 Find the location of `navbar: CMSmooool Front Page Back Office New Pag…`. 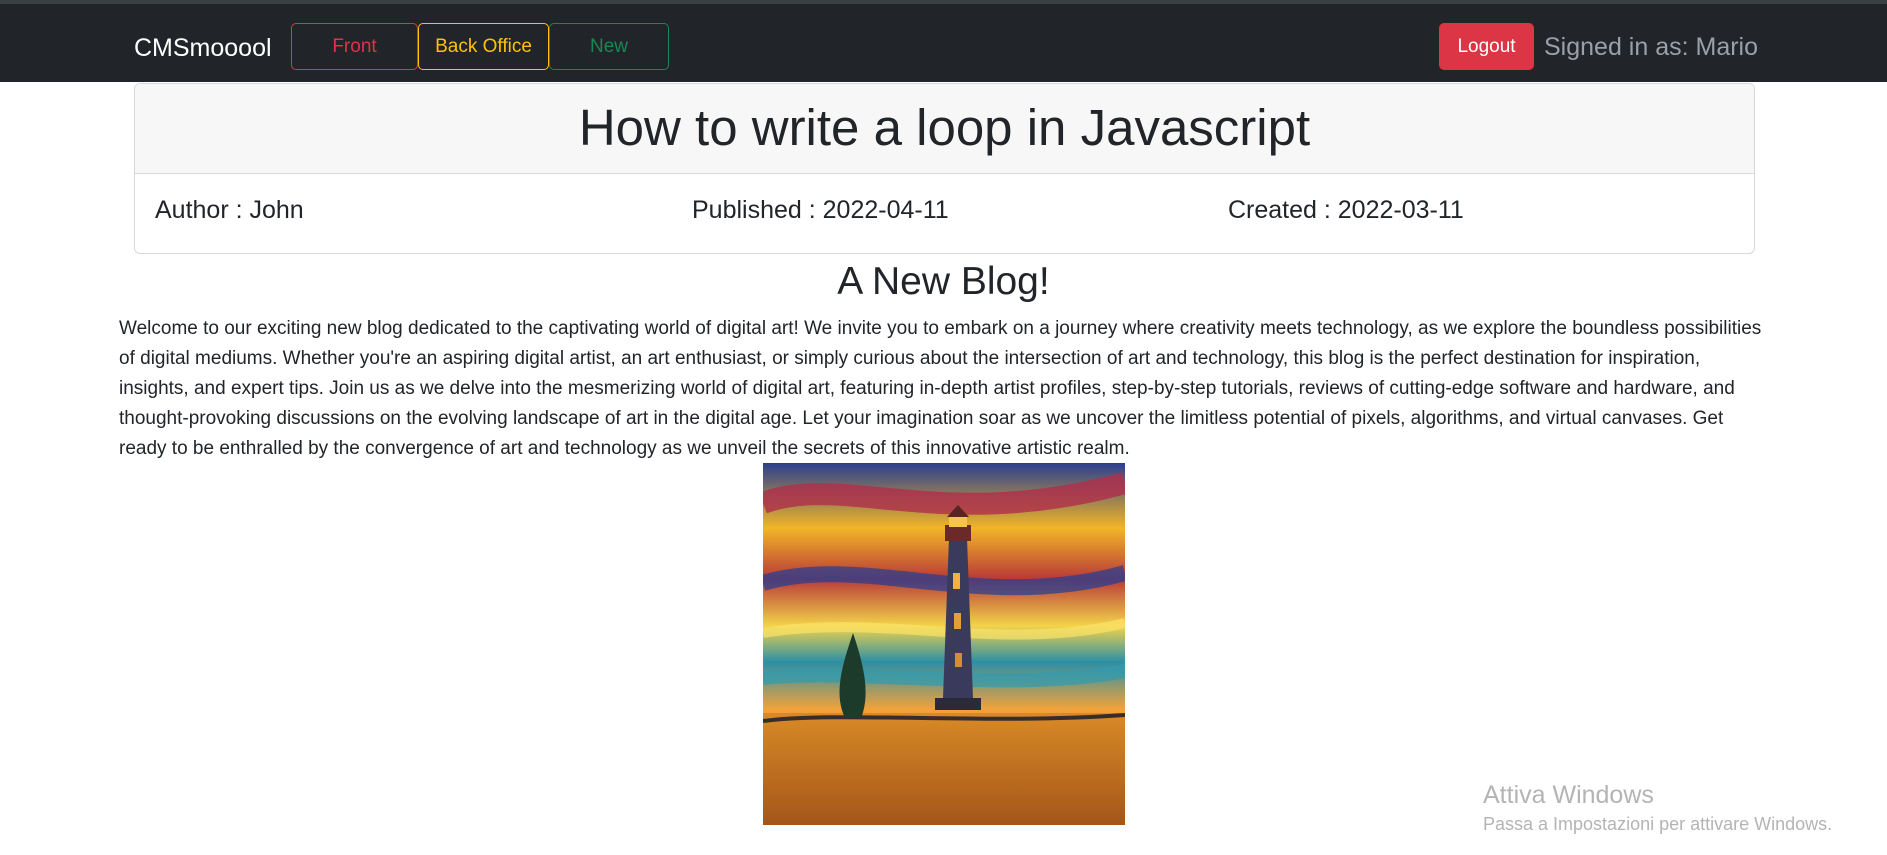

navbar: CMSmooool Front Page Back Office New Pag… is located at coordinates (943, 51).